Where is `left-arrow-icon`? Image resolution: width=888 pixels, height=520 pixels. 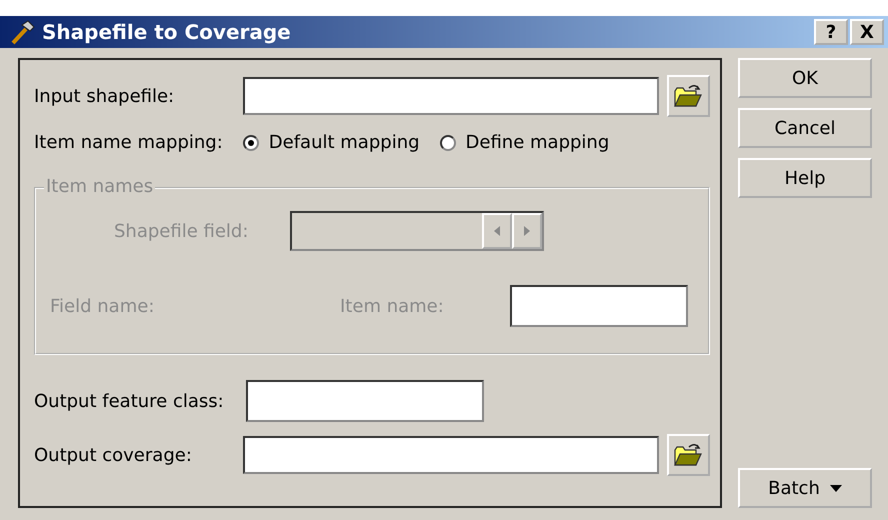 left-arrow-icon is located at coordinates (497, 231).